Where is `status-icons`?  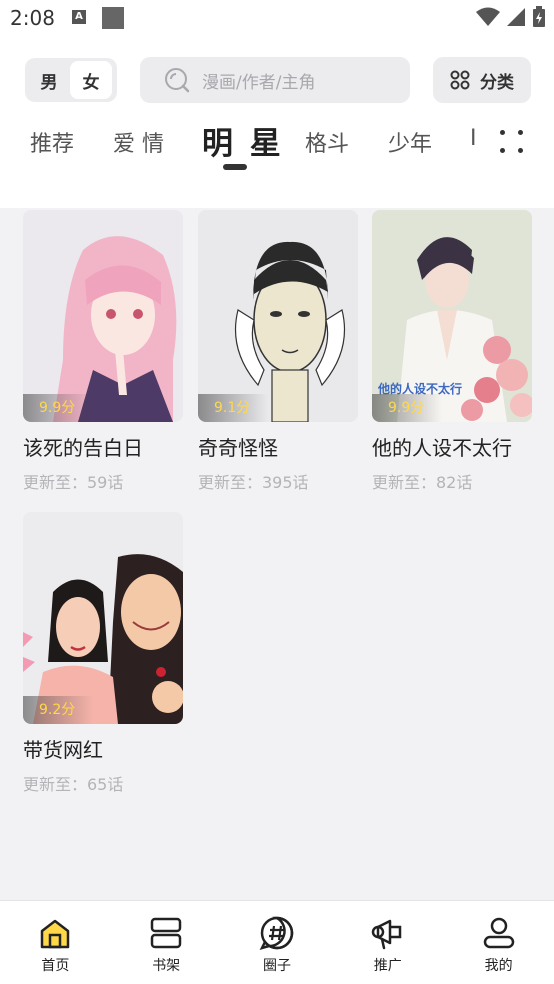
status-icons is located at coordinates (511, 17).